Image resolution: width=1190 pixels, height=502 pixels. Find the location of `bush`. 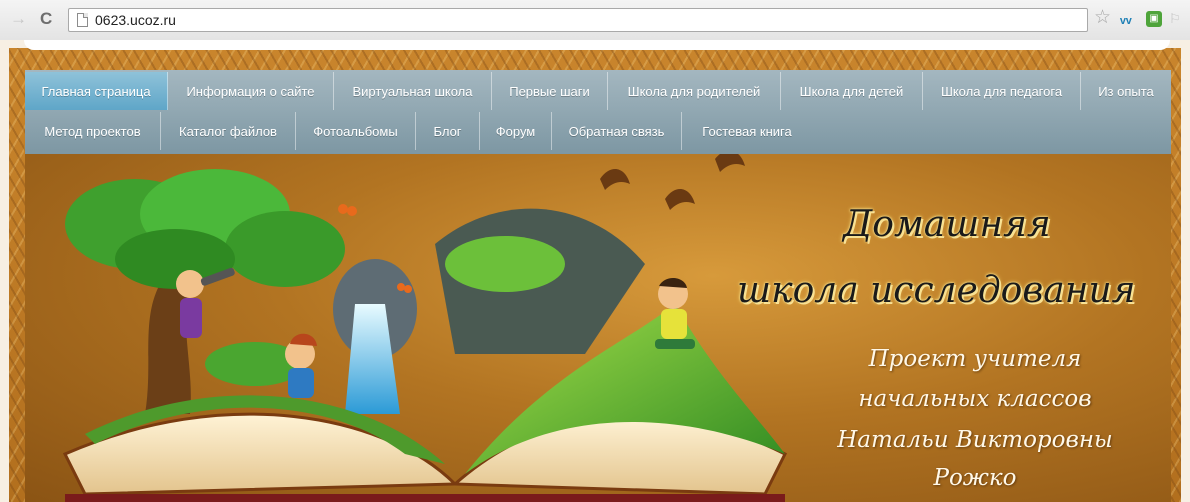

bush is located at coordinates (505, 264).